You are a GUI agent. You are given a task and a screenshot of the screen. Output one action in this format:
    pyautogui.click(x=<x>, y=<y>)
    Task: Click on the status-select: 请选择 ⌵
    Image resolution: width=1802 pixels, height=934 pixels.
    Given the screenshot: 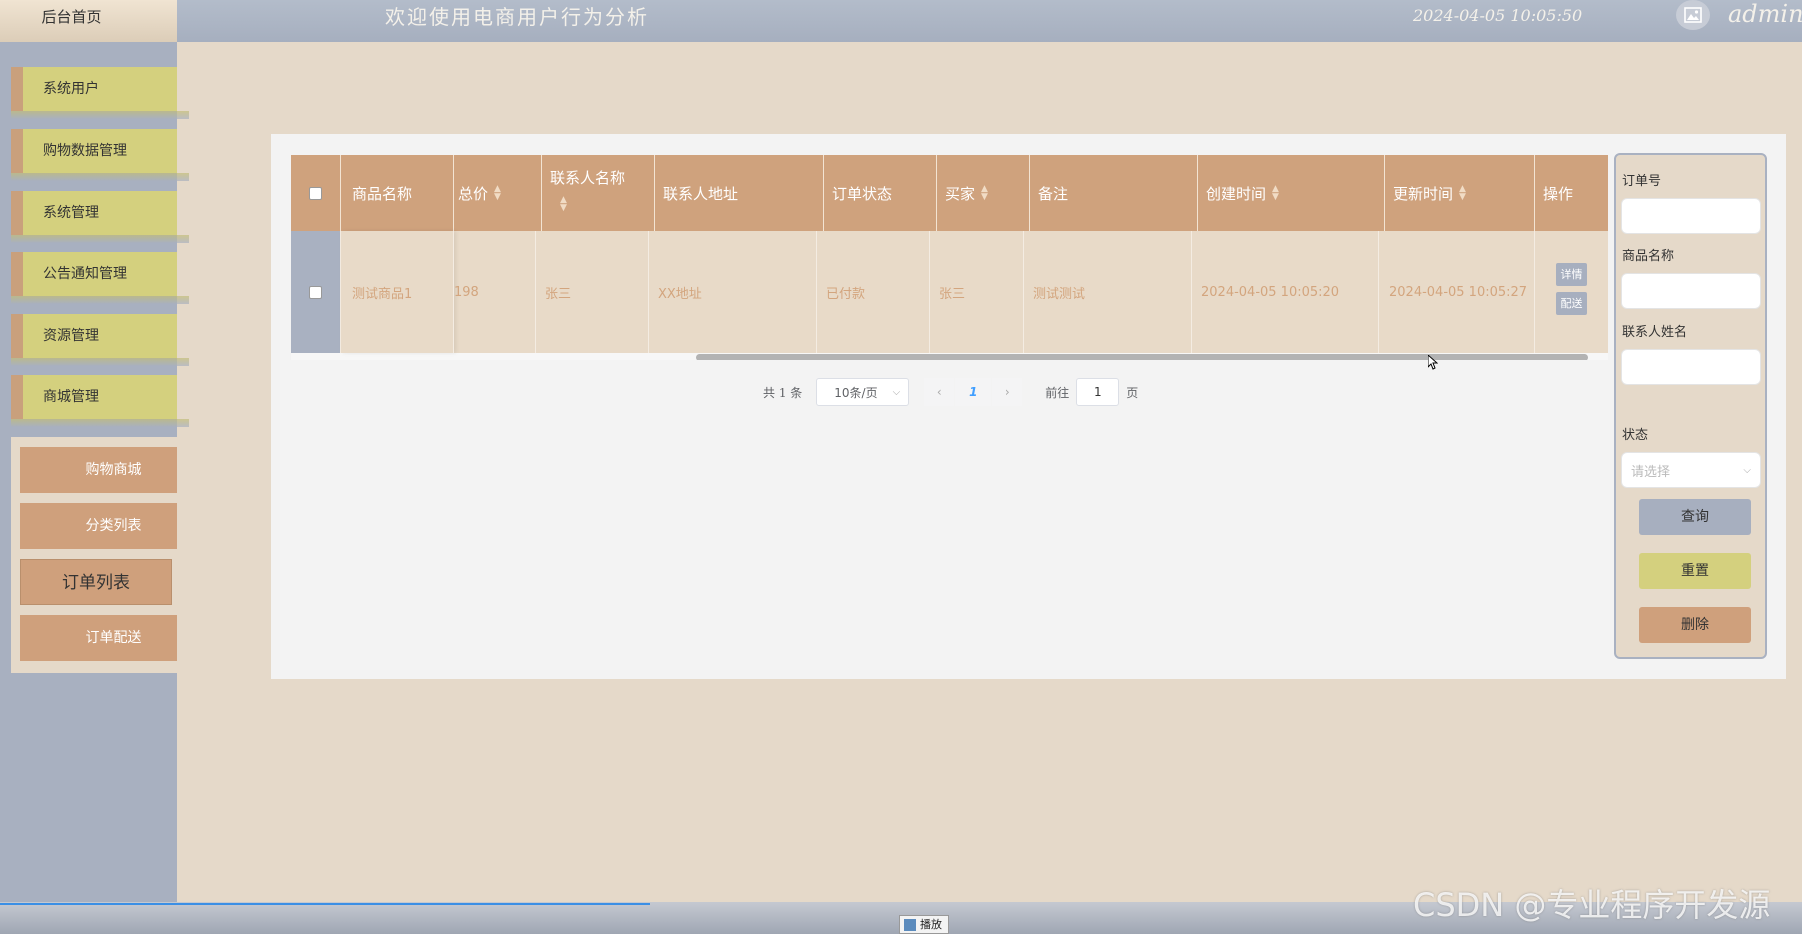 What is the action you would take?
    pyautogui.click(x=1691, y=470)
    